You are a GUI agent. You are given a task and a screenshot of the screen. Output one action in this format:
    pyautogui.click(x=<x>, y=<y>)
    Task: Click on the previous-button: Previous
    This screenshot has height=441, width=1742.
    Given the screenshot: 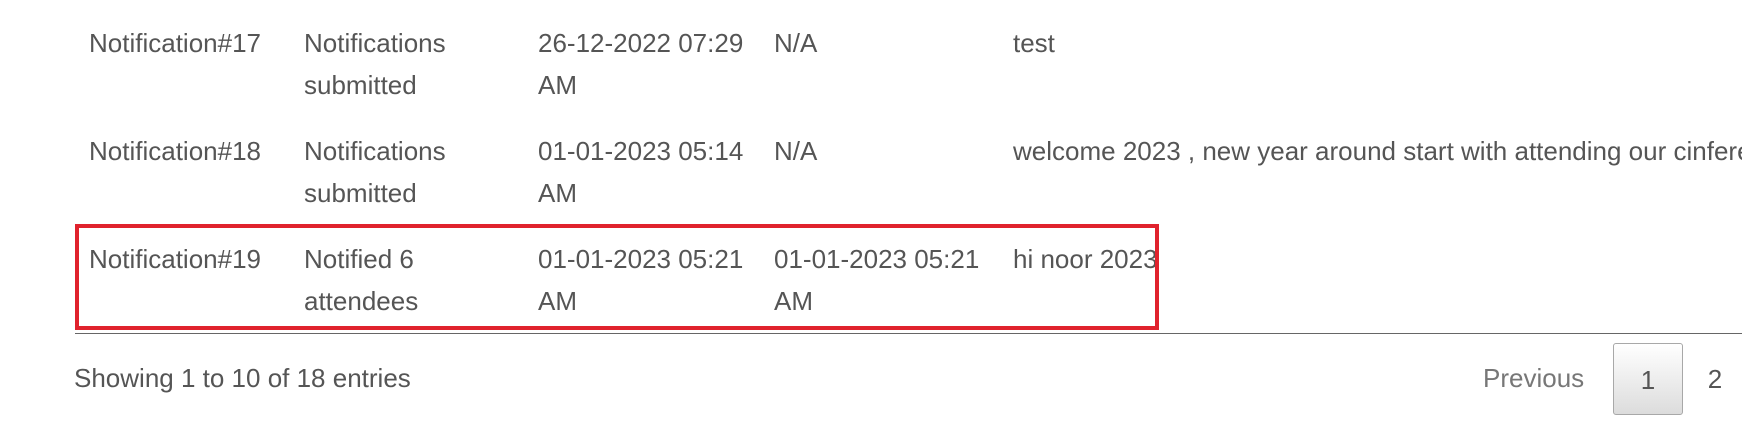 What is the action you would take?
    pyautogui.click(x=1533, y=378)
    